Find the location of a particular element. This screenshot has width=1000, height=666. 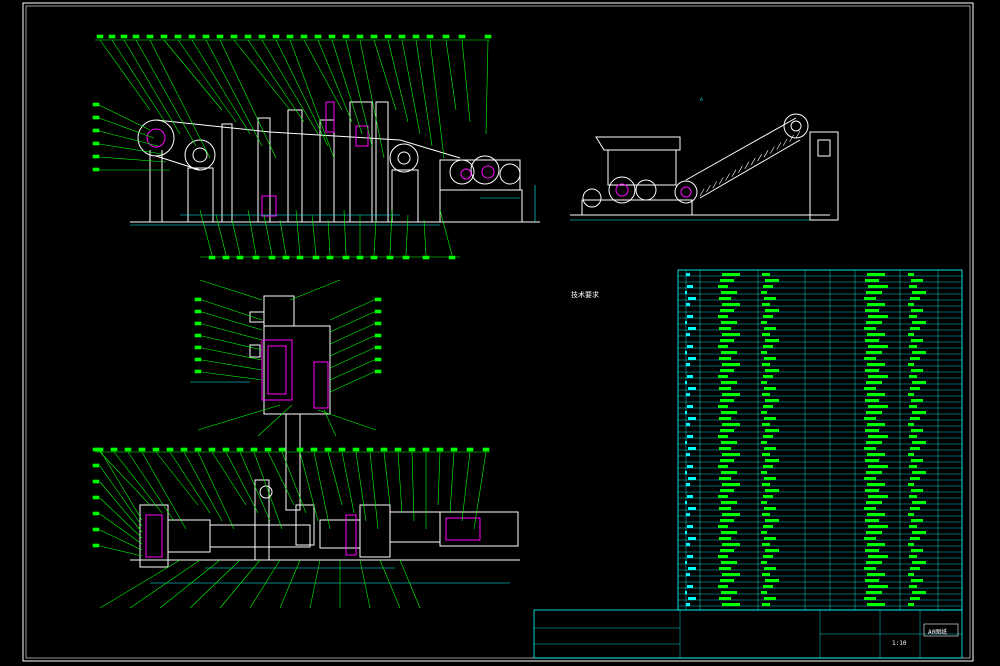

parts-list-table is located at coordinates (820, 440).